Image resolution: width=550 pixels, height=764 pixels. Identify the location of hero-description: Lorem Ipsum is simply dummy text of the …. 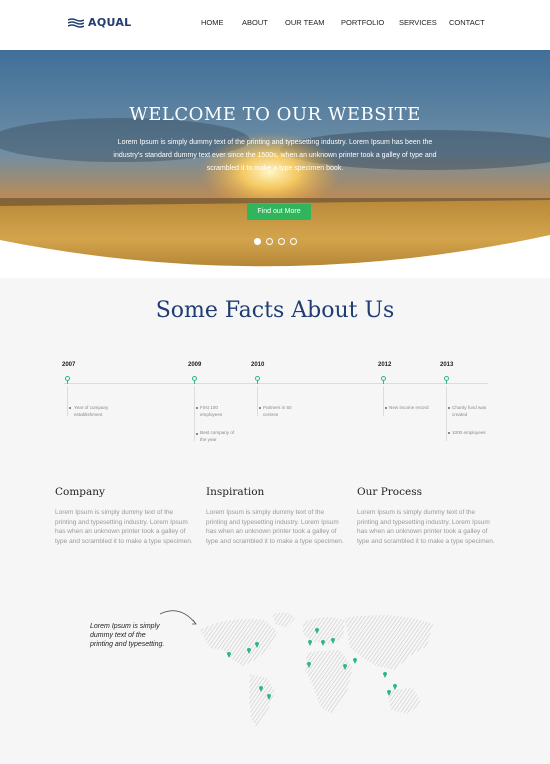
(275, 155).